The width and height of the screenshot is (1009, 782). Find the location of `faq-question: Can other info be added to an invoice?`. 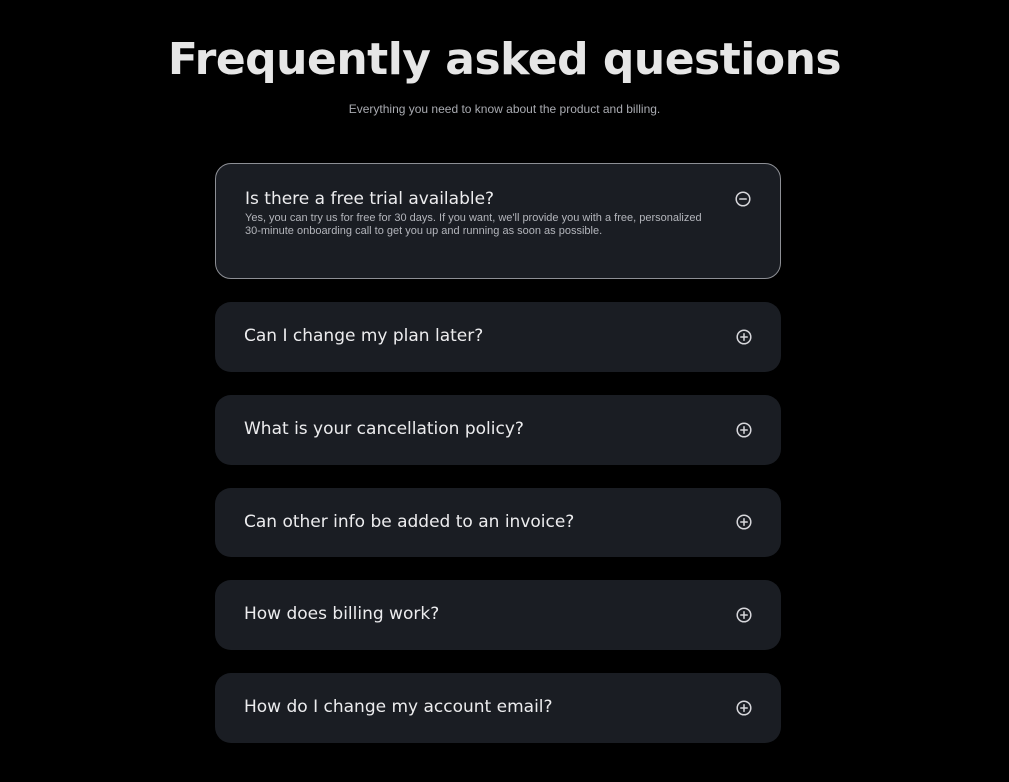

faq-question: Can other info be added to an invoice? is located at coordinates (409, 522).